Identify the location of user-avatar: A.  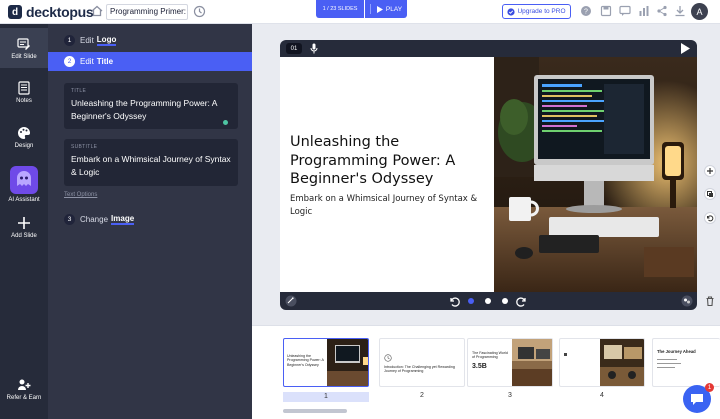
(699, 11).